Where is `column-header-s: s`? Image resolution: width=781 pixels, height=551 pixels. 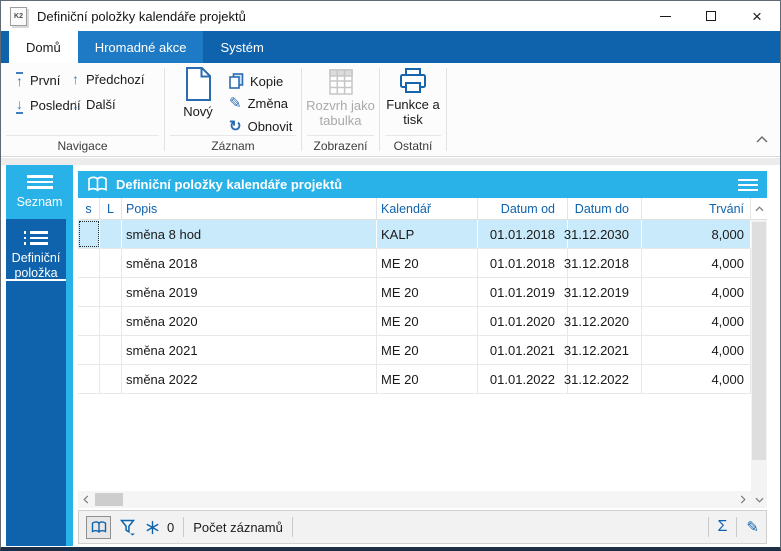
column-header-s: s is located at coordinates (89, 208).